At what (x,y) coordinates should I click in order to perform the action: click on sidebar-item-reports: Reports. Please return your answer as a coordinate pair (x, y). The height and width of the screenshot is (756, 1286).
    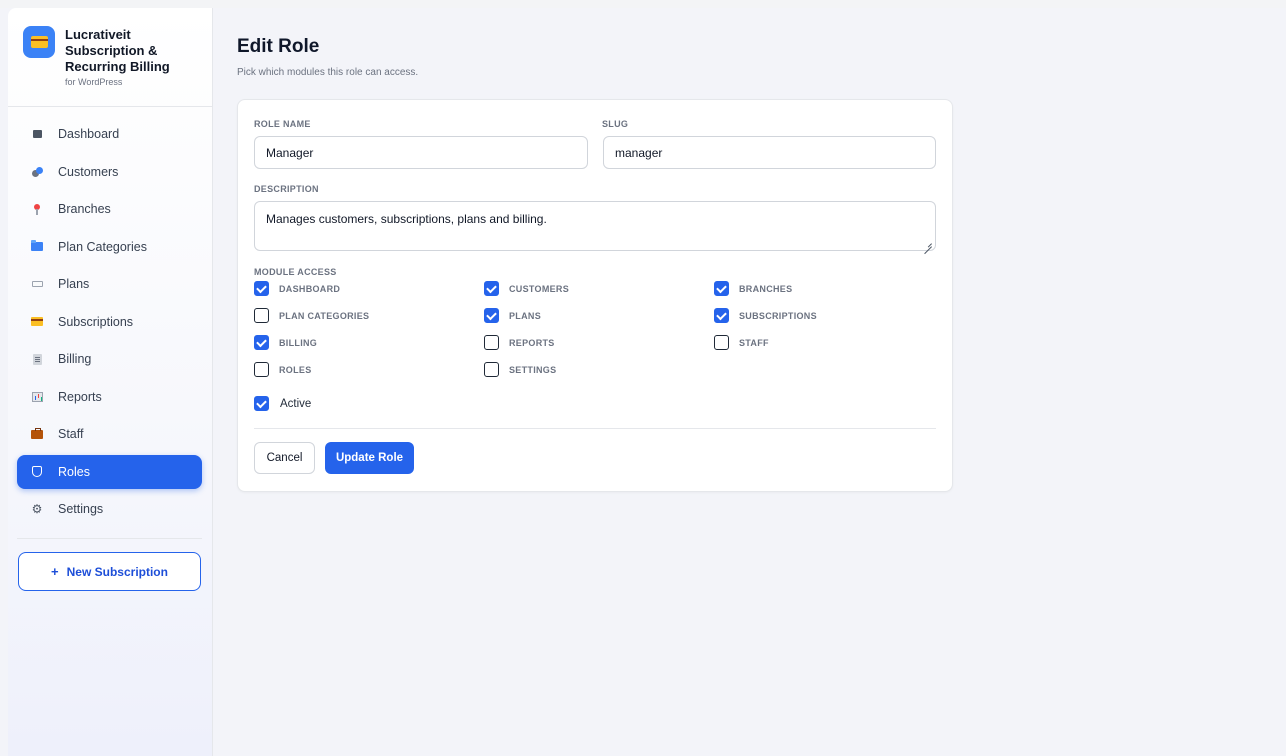
    Looking at the image, I should click on (109, 397).